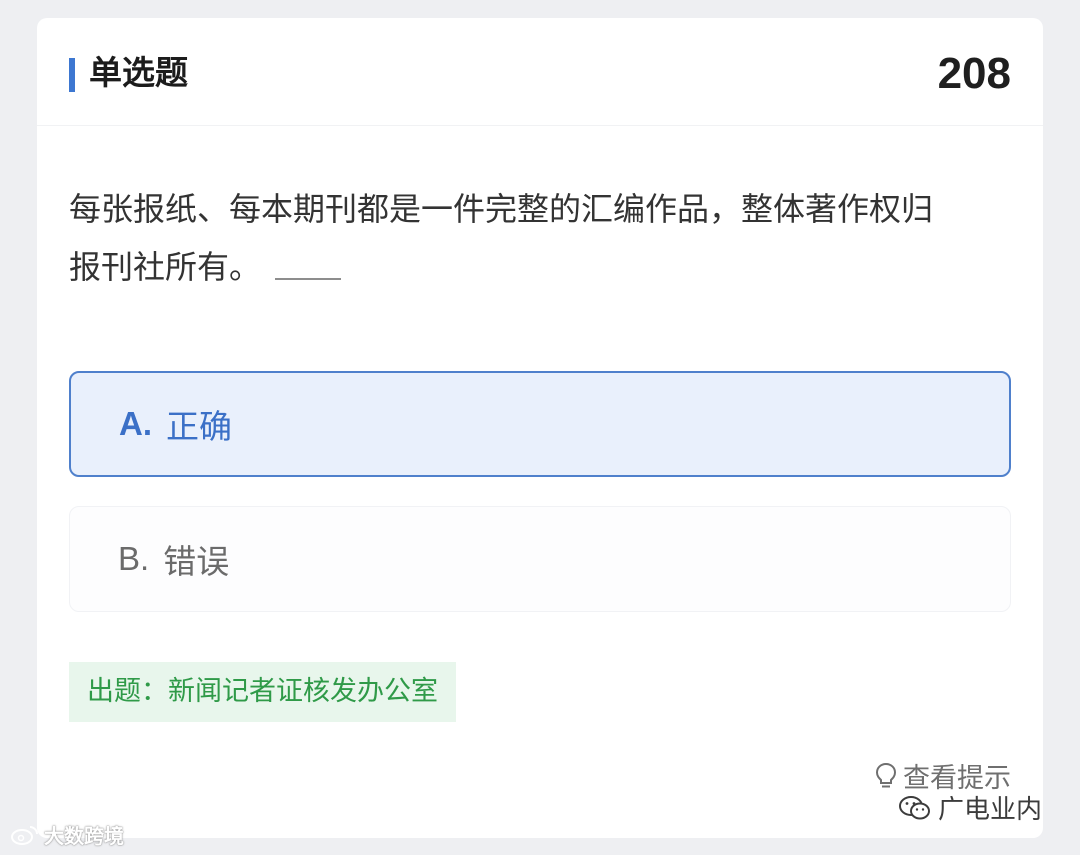 This screenshot has height=855, width=1080. What do you see at coordinates (134, 558) in the screenshot?
I see `option-b-letter: B.` at bounding box center [134, 558].